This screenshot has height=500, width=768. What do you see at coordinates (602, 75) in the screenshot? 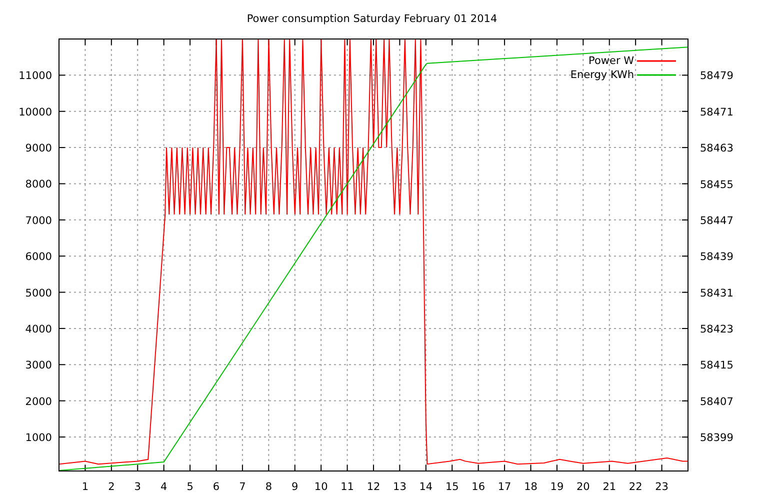
I see `legend-label: Energy KWh` at bounding box center [602, 75].